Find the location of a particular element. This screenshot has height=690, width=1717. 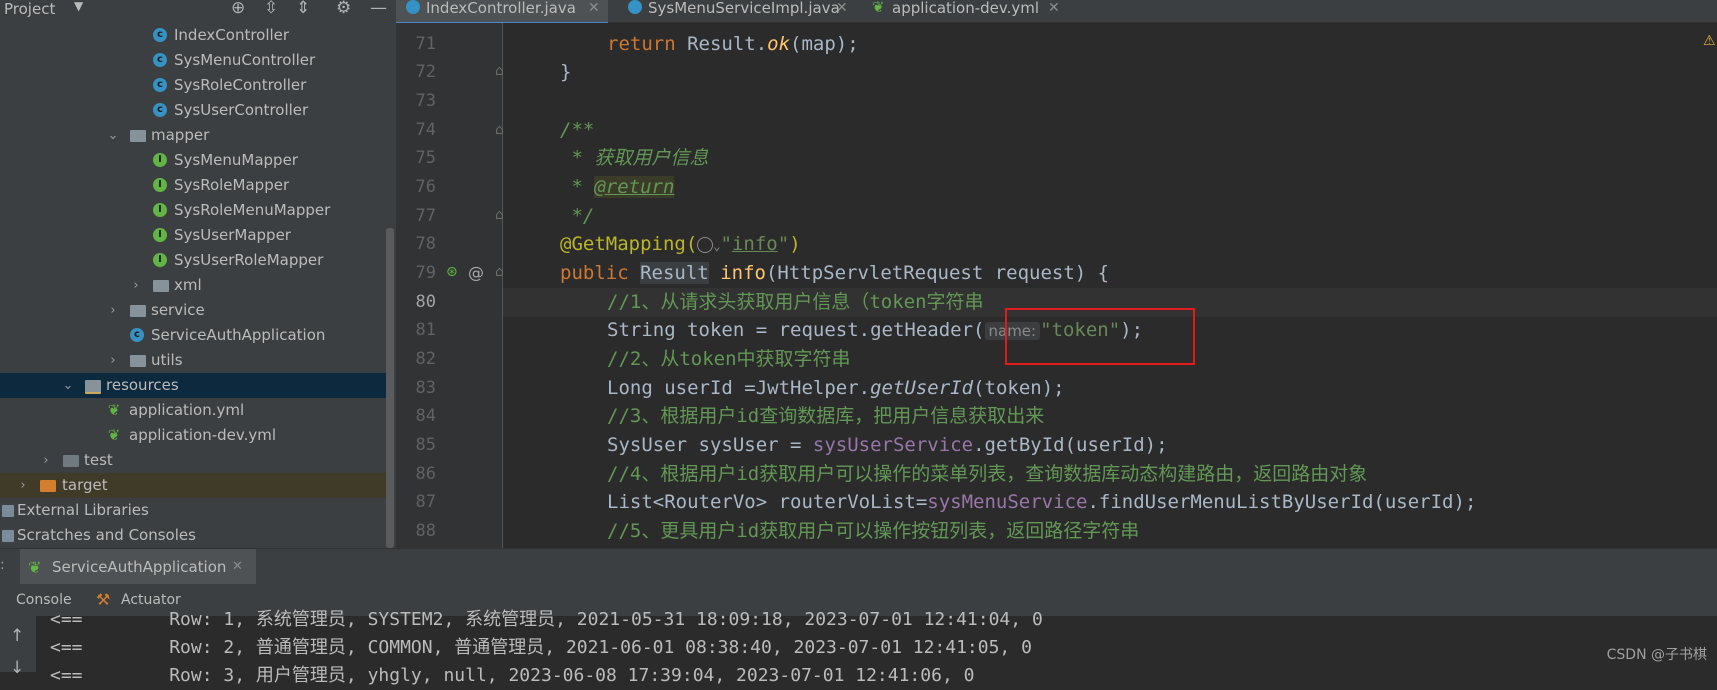

line-number: 73 is located at coordinates (425, 101).